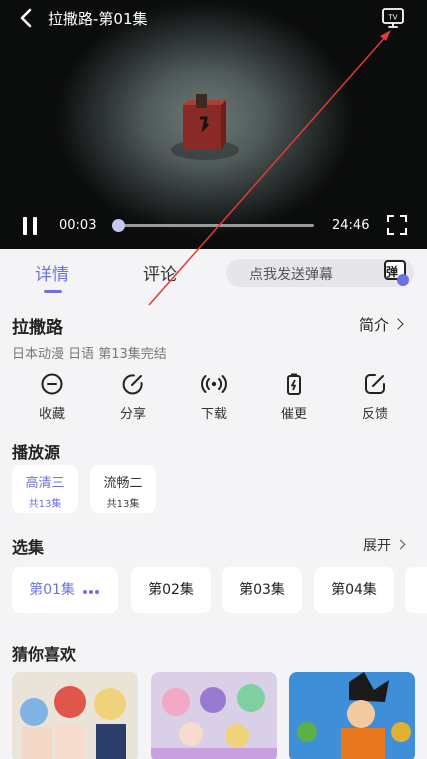 This screenshot has height=759, width=427. Describe the element at coordinates (213, 591) in the screenshot. I see `episode-list: 第01集 第02集 第03集 第04集` at that location.